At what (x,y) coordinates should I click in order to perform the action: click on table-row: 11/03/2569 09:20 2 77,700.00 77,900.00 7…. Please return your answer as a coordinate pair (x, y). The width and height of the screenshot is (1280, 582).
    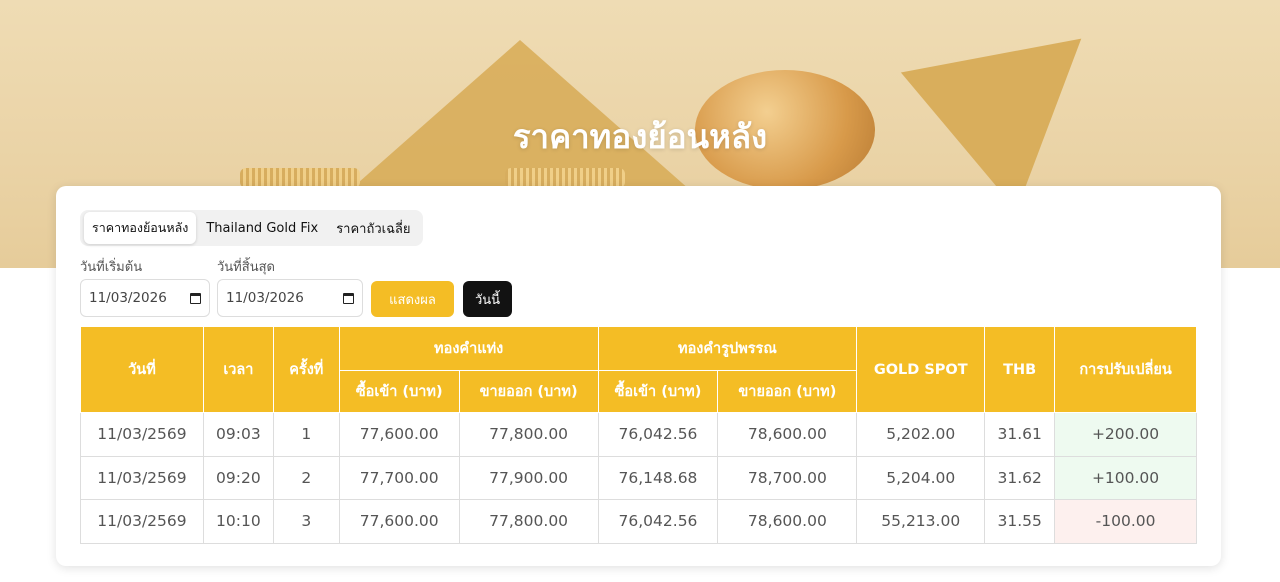
    Looking at the image, I should click on (638, 478).